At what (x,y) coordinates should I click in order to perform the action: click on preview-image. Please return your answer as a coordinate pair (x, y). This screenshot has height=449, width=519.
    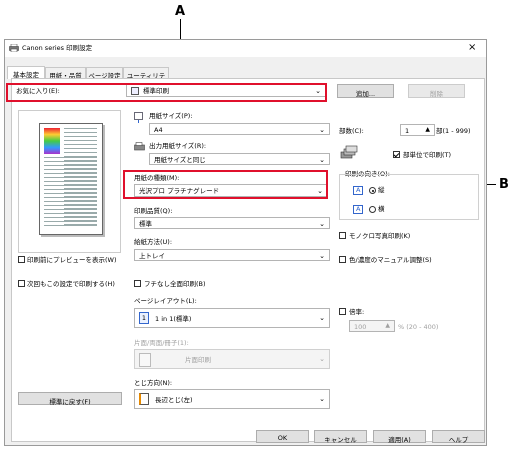
    Looking at the image, I should click on (52, 141).